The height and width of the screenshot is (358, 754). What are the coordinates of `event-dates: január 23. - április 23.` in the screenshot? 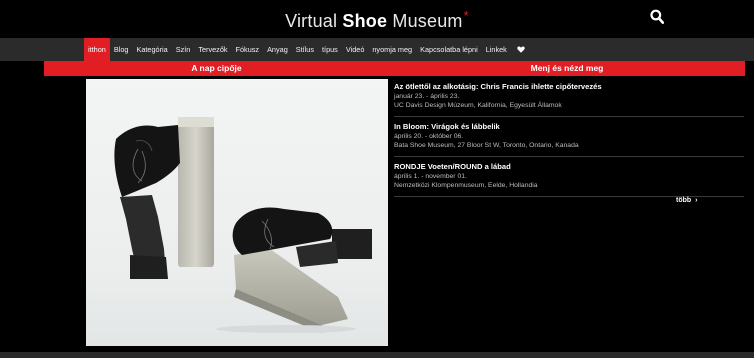 It's located at (427, 96).